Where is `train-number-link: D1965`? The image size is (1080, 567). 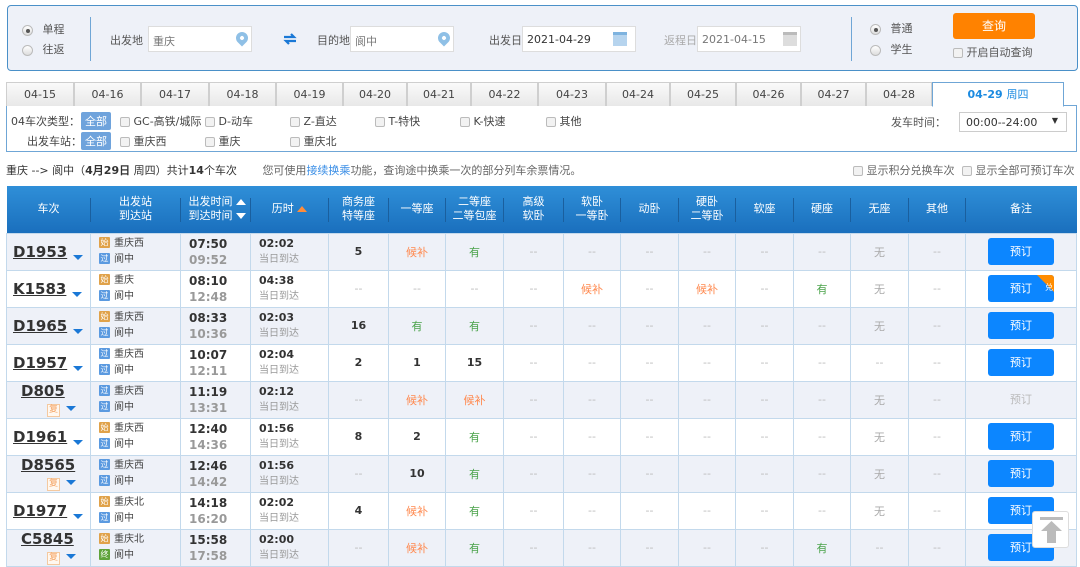 train-number-link: D1965 is located at coordinates (40, 326).